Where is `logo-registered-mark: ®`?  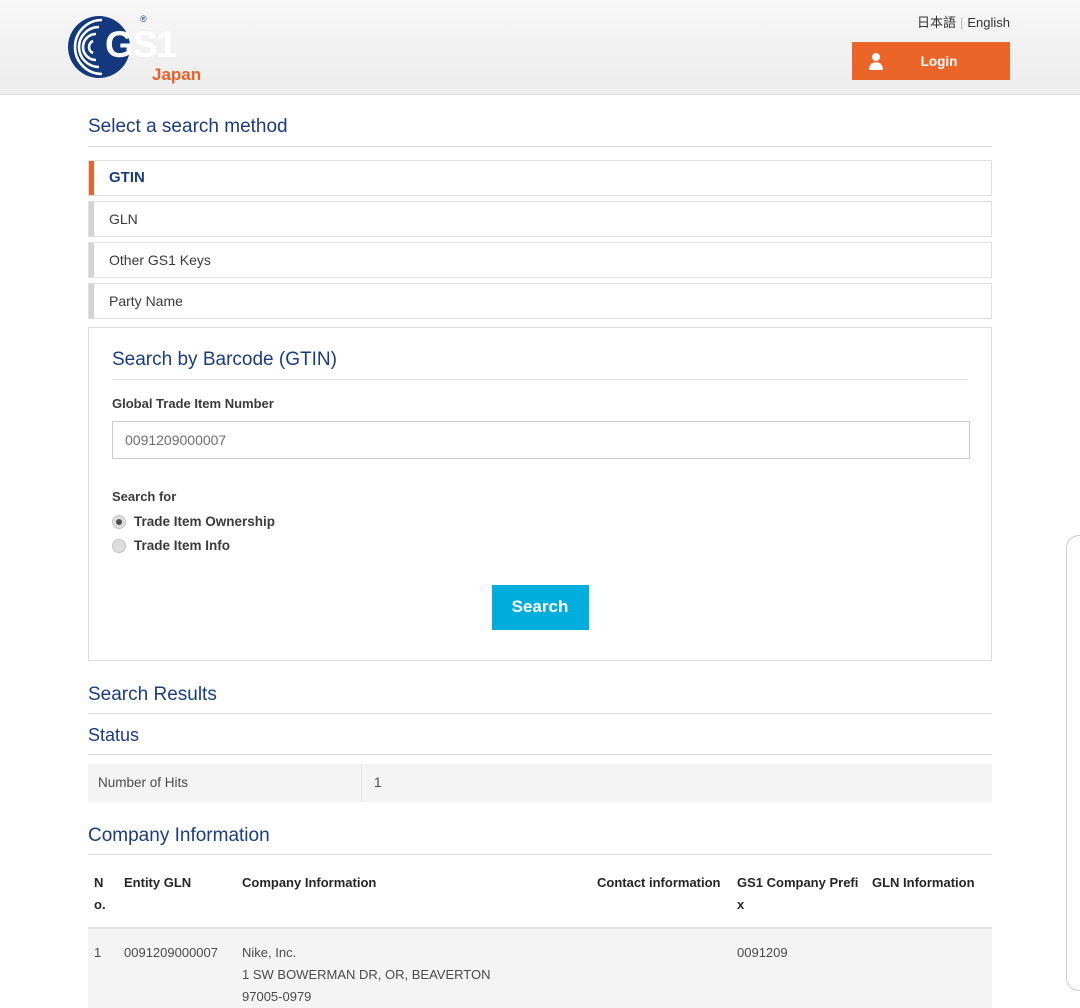 logo-registered-mark: ® is located at coordinates (143, 19).